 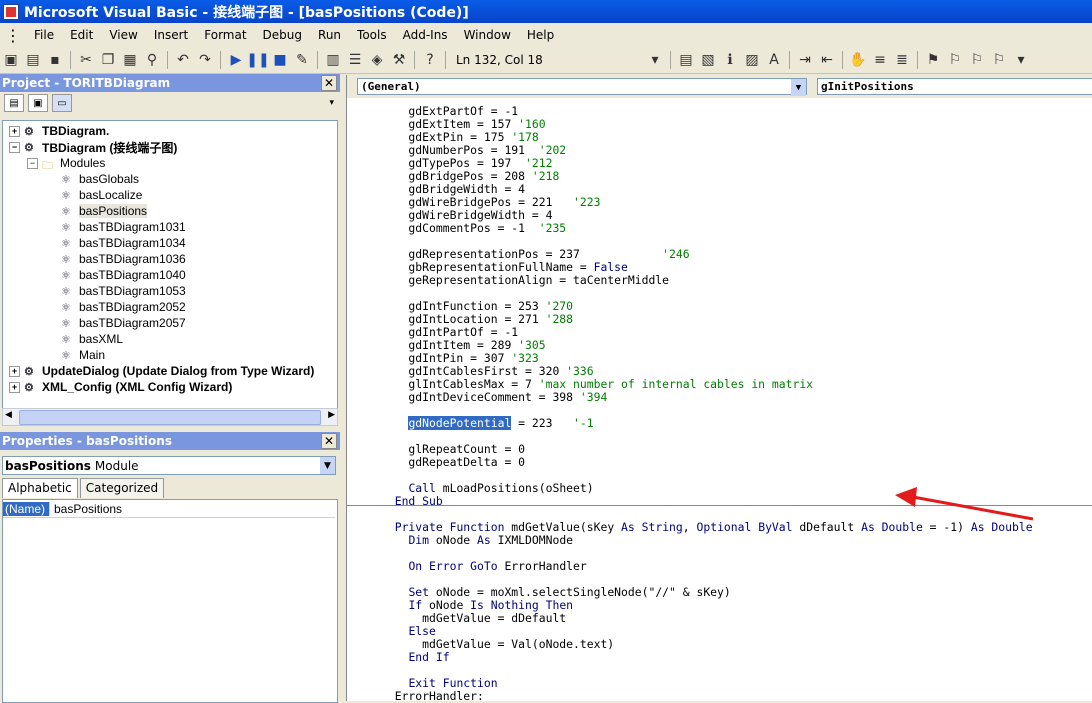 I want to click on tree-node: − 🗀 Modules, so click(x=66, y=163).